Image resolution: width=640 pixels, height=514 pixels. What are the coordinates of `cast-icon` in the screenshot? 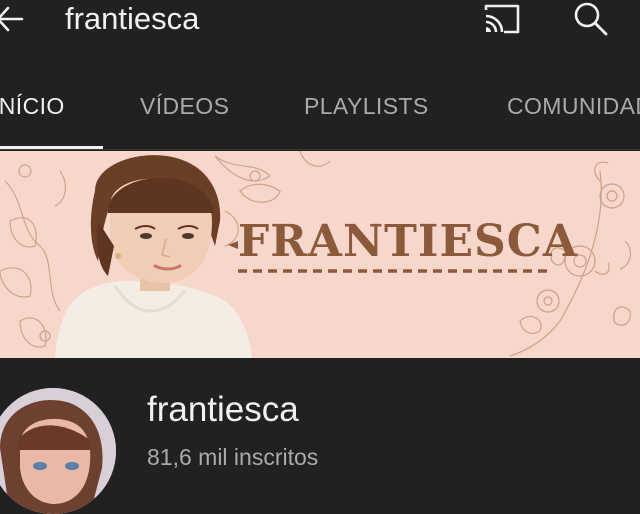 It's located at (502, 19).